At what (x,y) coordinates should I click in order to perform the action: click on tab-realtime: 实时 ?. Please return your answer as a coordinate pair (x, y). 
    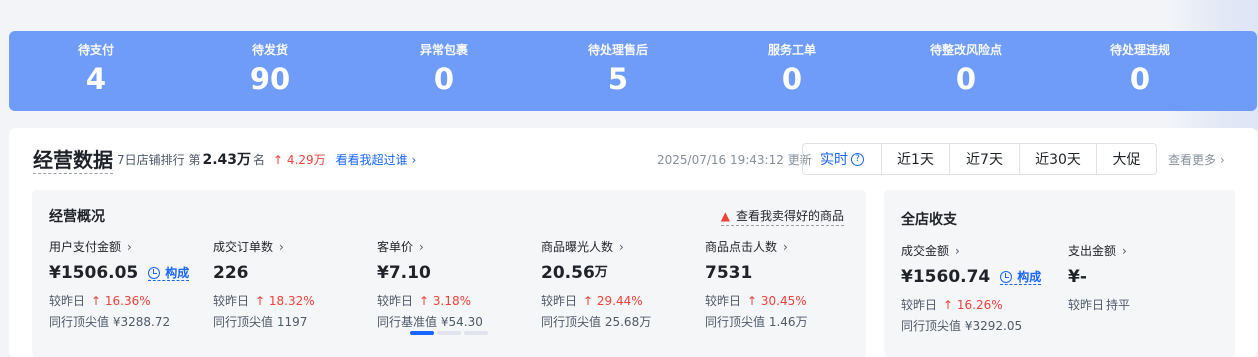
    Looking at the image, I should click on (842, 159).